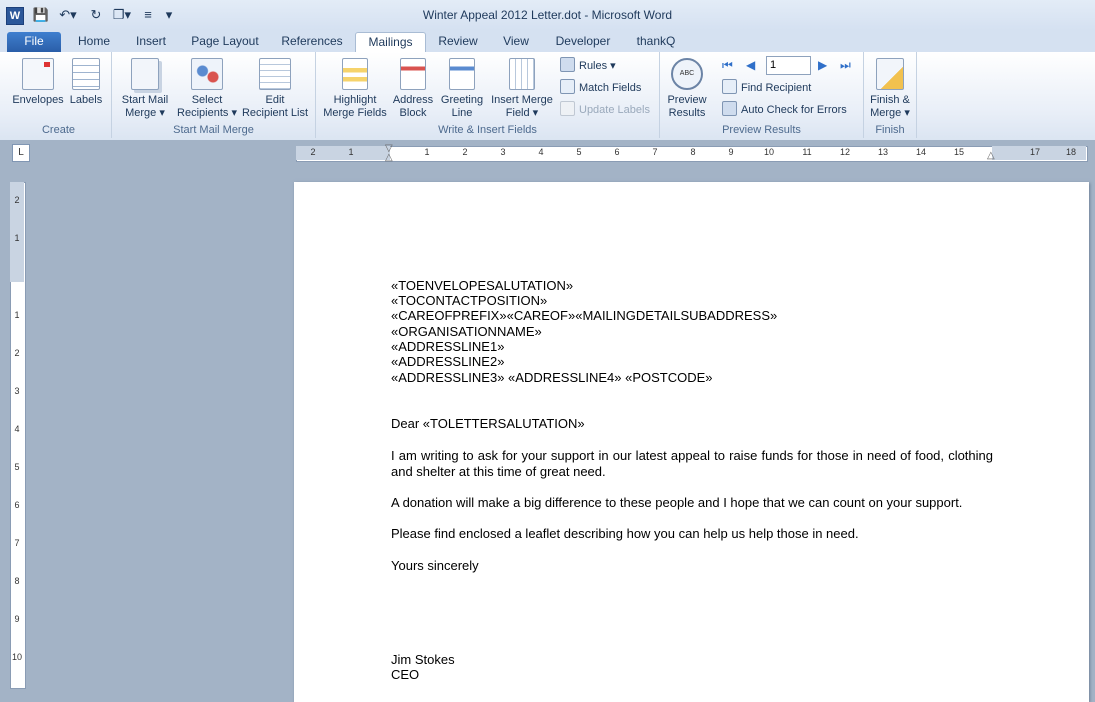 The image size is (1095, 702). What do you see at coordinates (761, 130) in the screenshot?
I see `group-label-preview-results: Preview Results` at bounding box center [761, 130].